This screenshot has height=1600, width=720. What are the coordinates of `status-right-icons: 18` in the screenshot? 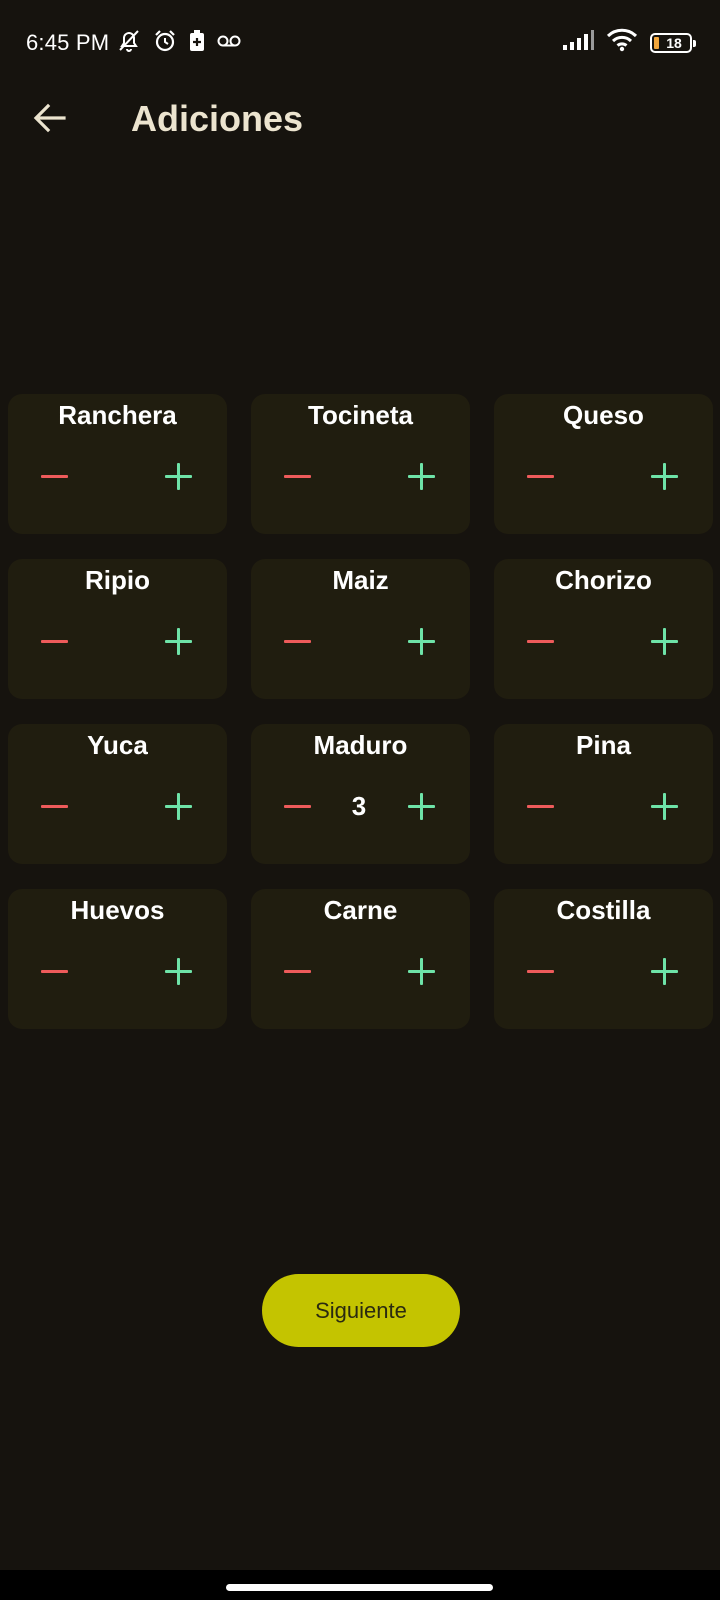 It's located at (629, 42).